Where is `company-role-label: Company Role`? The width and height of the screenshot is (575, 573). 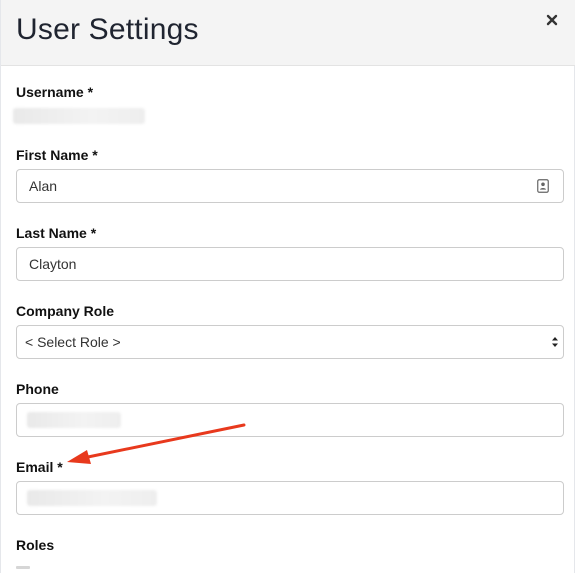 company-role-label: Company Role is located at coordinates (65, 311).